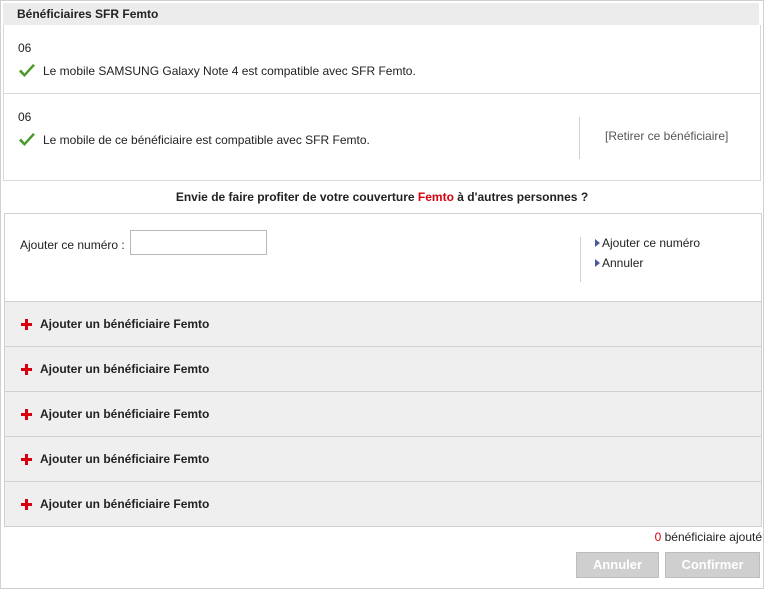 The image size is (764, 589). Describe the element at coordinates (651, 243) in the screenshot. I see `add-number-link-label: Ajouter ce numéro` at that location.